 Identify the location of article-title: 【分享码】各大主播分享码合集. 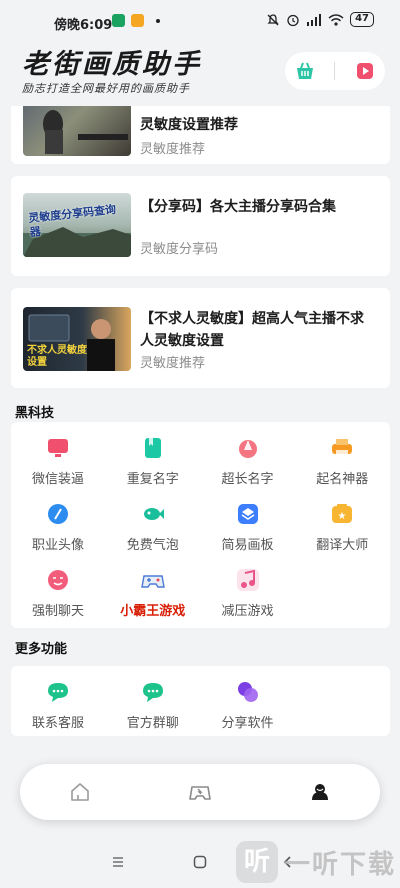
(238, 207).